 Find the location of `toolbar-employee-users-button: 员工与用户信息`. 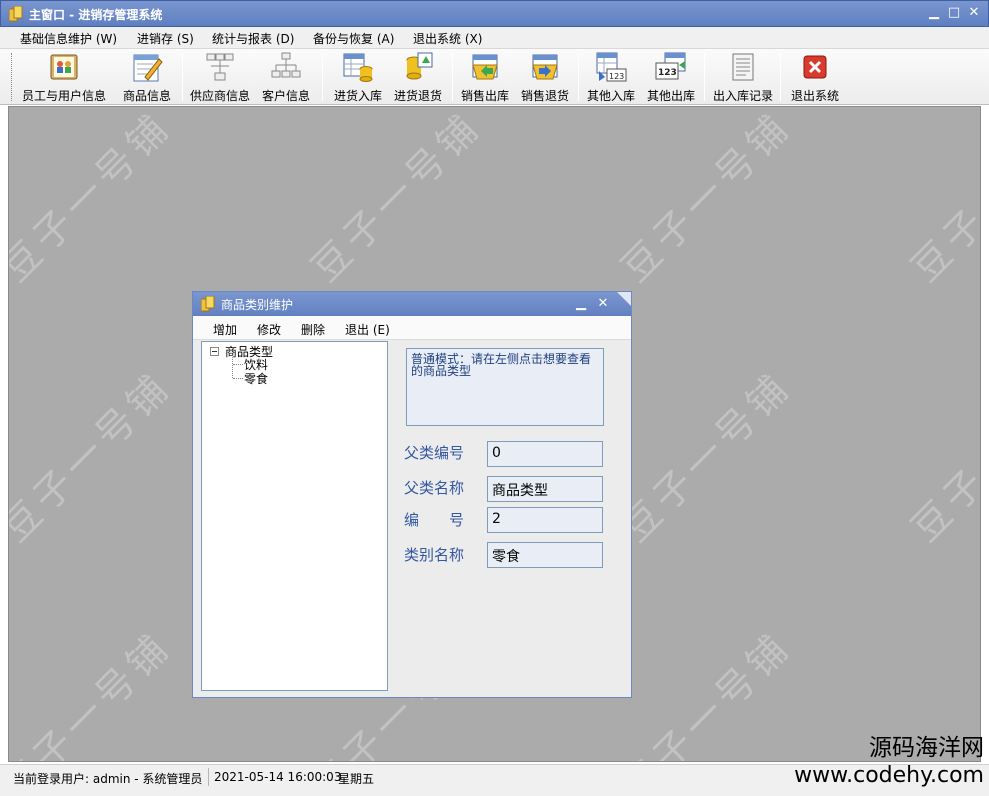

toolbar-employee-users-button: 员工与用户信息 is located at coordinates (64, 77).